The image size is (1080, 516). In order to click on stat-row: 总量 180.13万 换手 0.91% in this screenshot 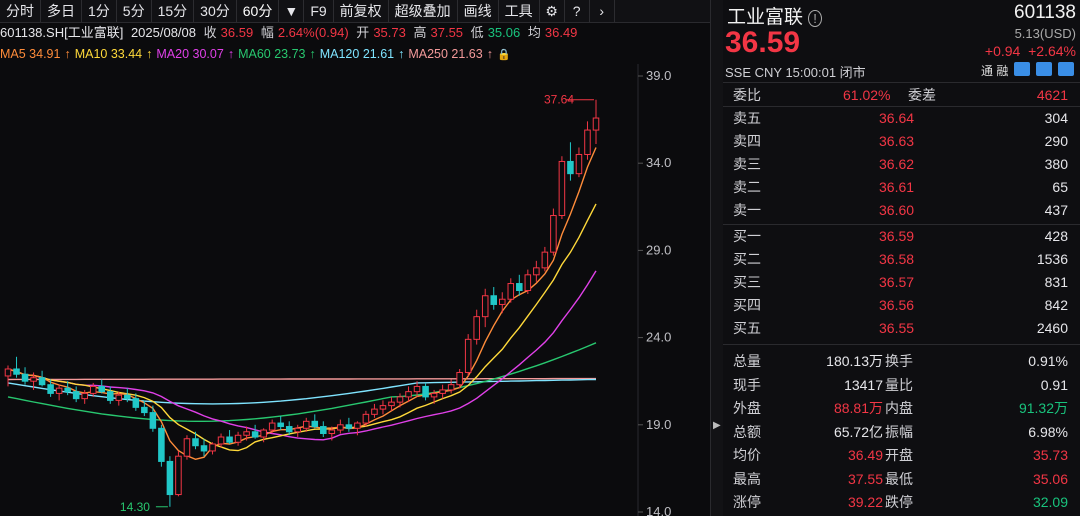, I will do `click(901, 361)`.